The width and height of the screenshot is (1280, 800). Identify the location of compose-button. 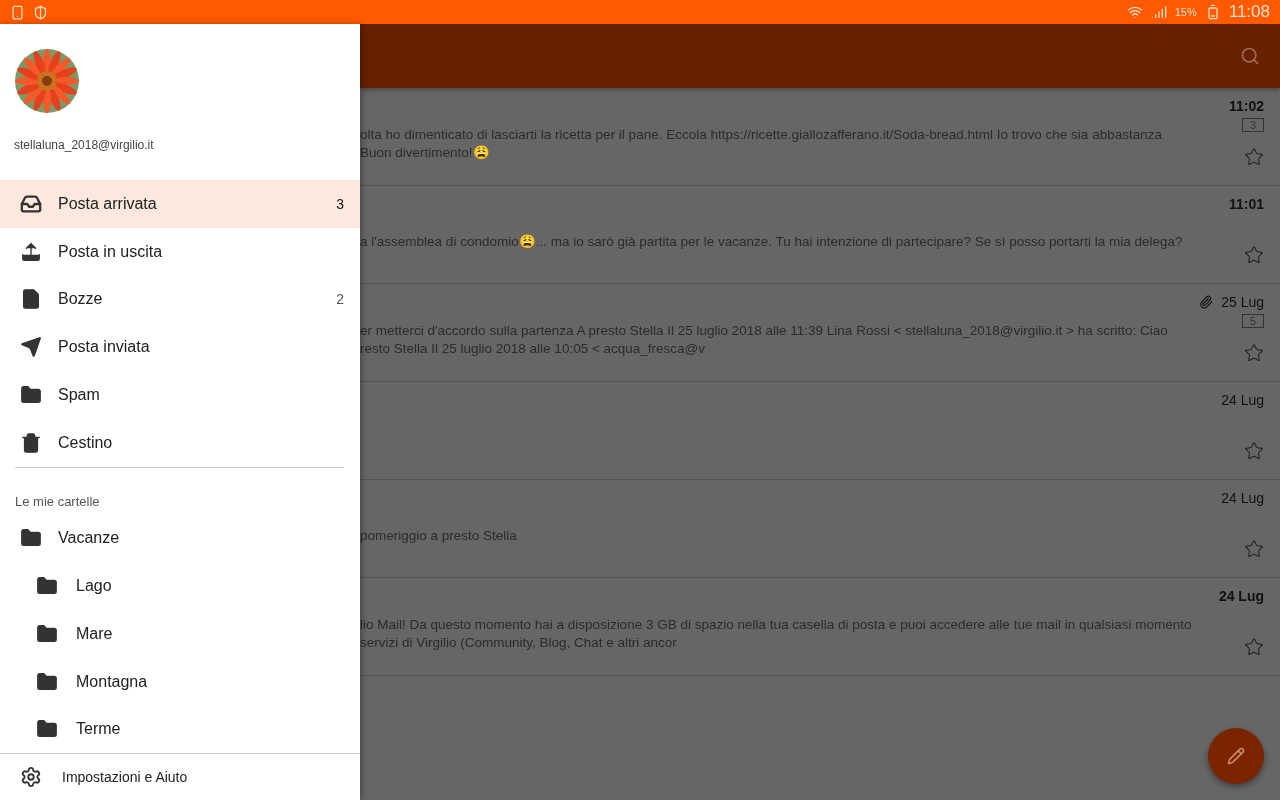
(1236, 756).